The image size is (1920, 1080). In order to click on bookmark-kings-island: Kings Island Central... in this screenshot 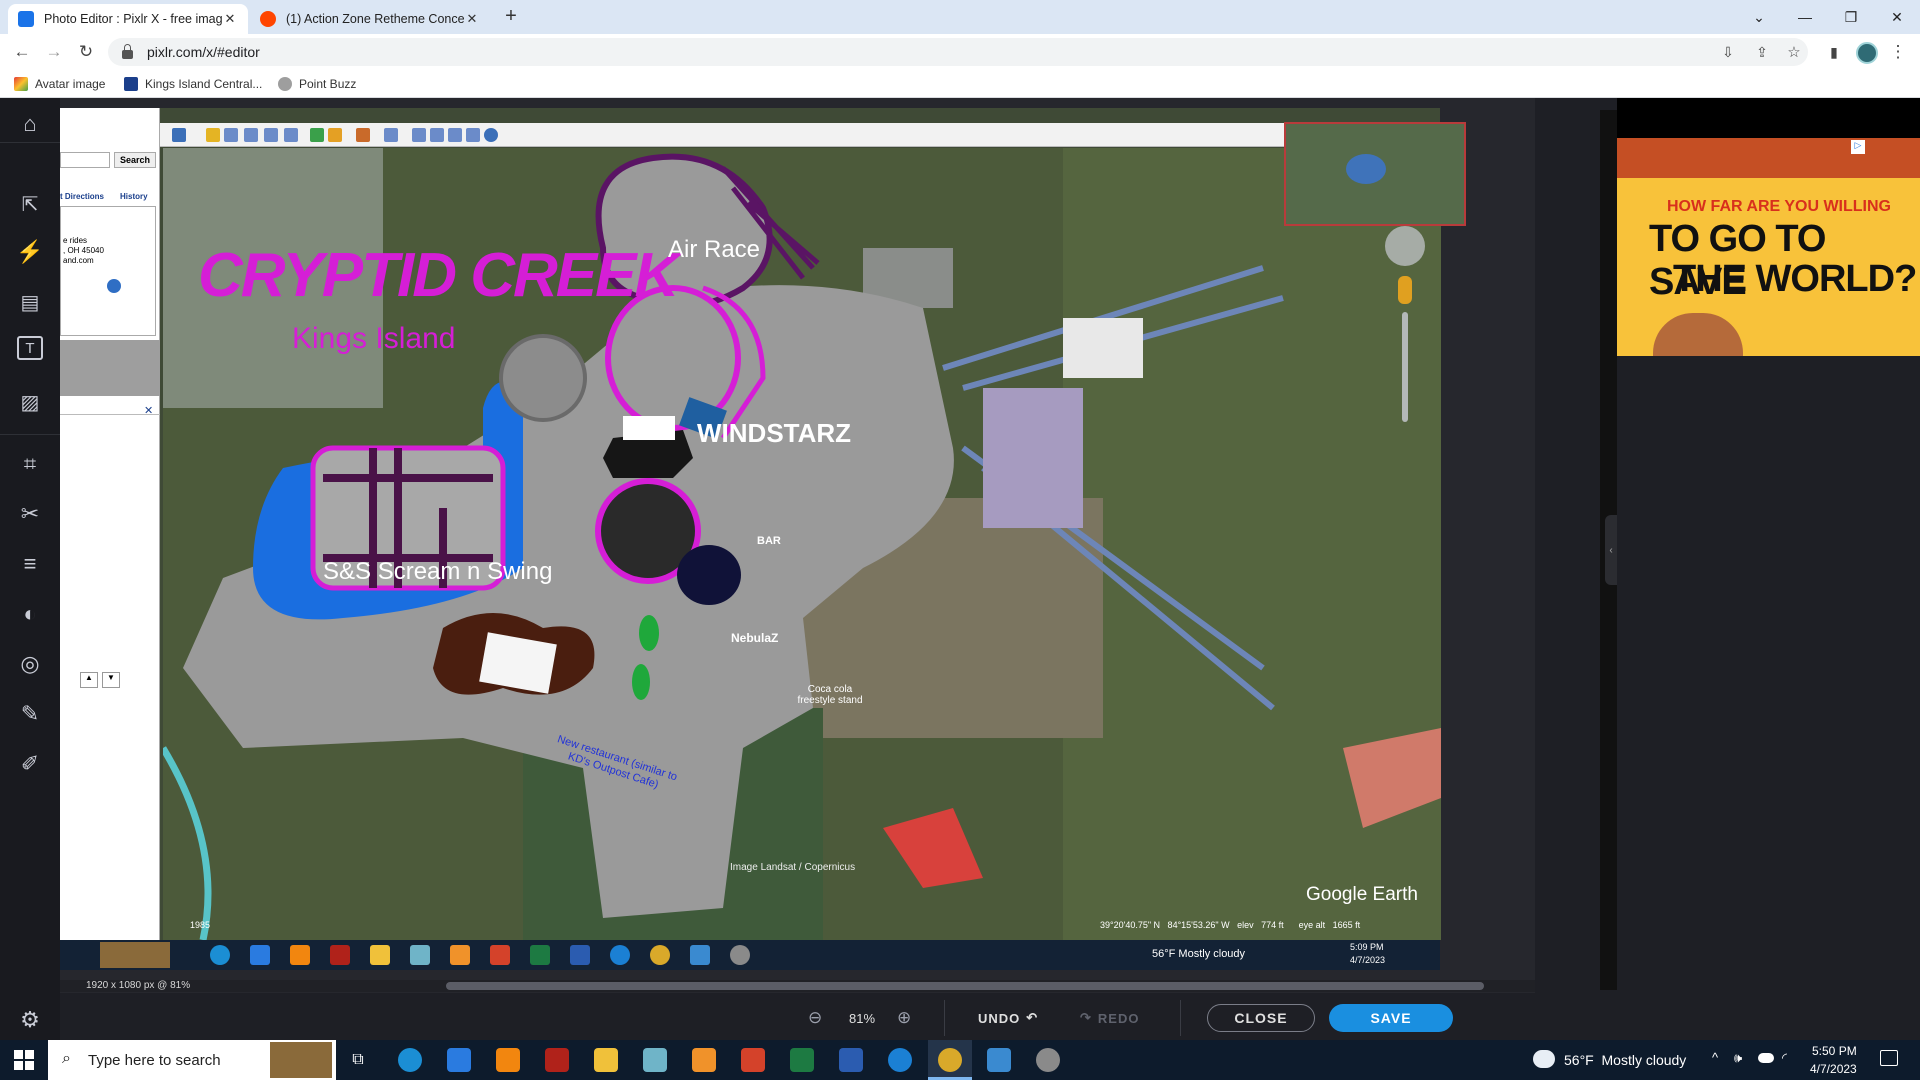, I will do `click(193, 84)`.